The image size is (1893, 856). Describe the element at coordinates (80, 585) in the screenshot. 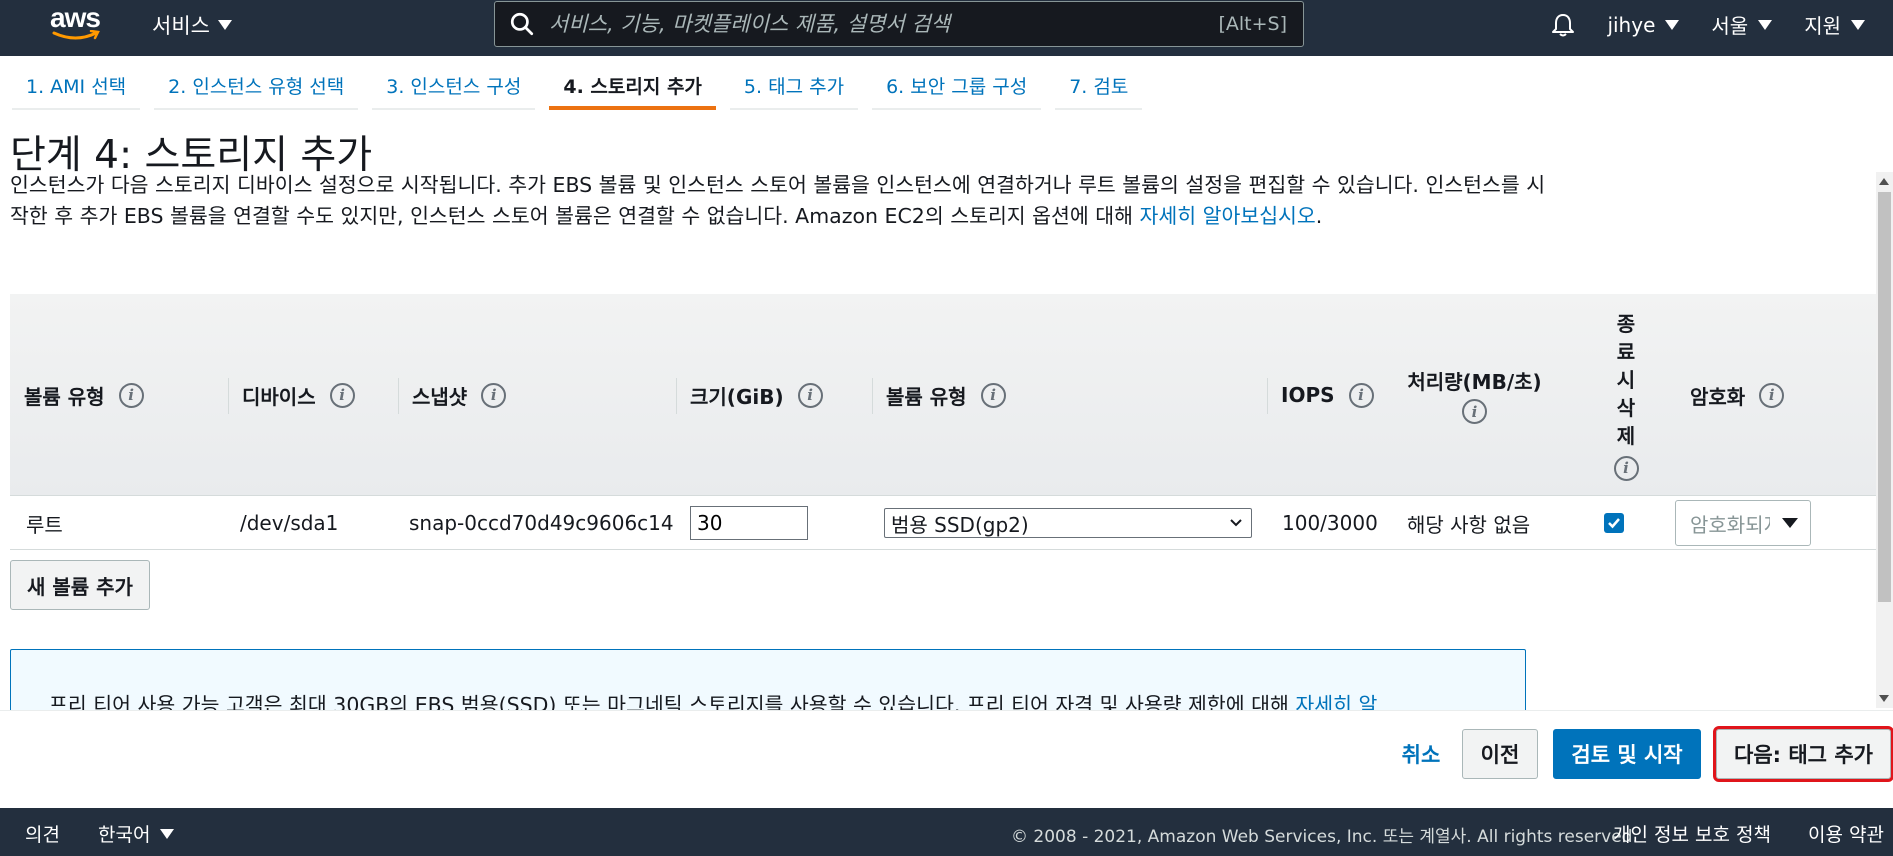

I see `add-volume-button: 새 볼륨 추가` at that location.